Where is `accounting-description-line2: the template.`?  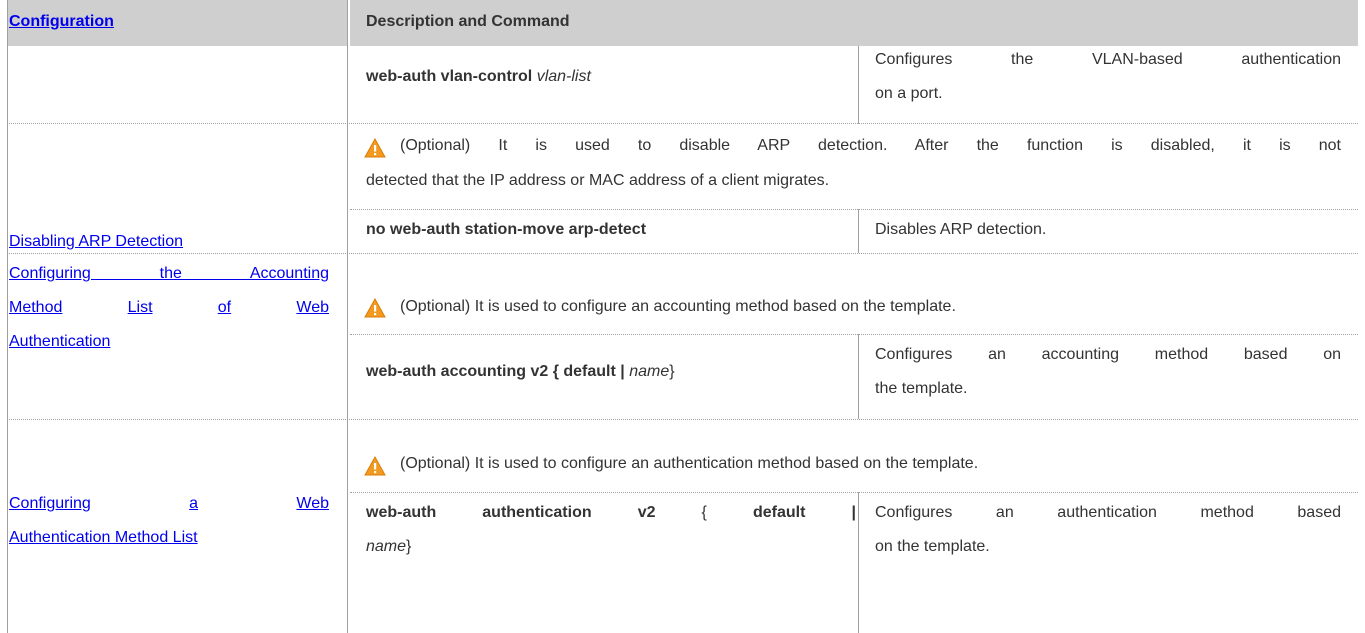
accounting-description-line2: the template. is located at coordinates (921, 388).